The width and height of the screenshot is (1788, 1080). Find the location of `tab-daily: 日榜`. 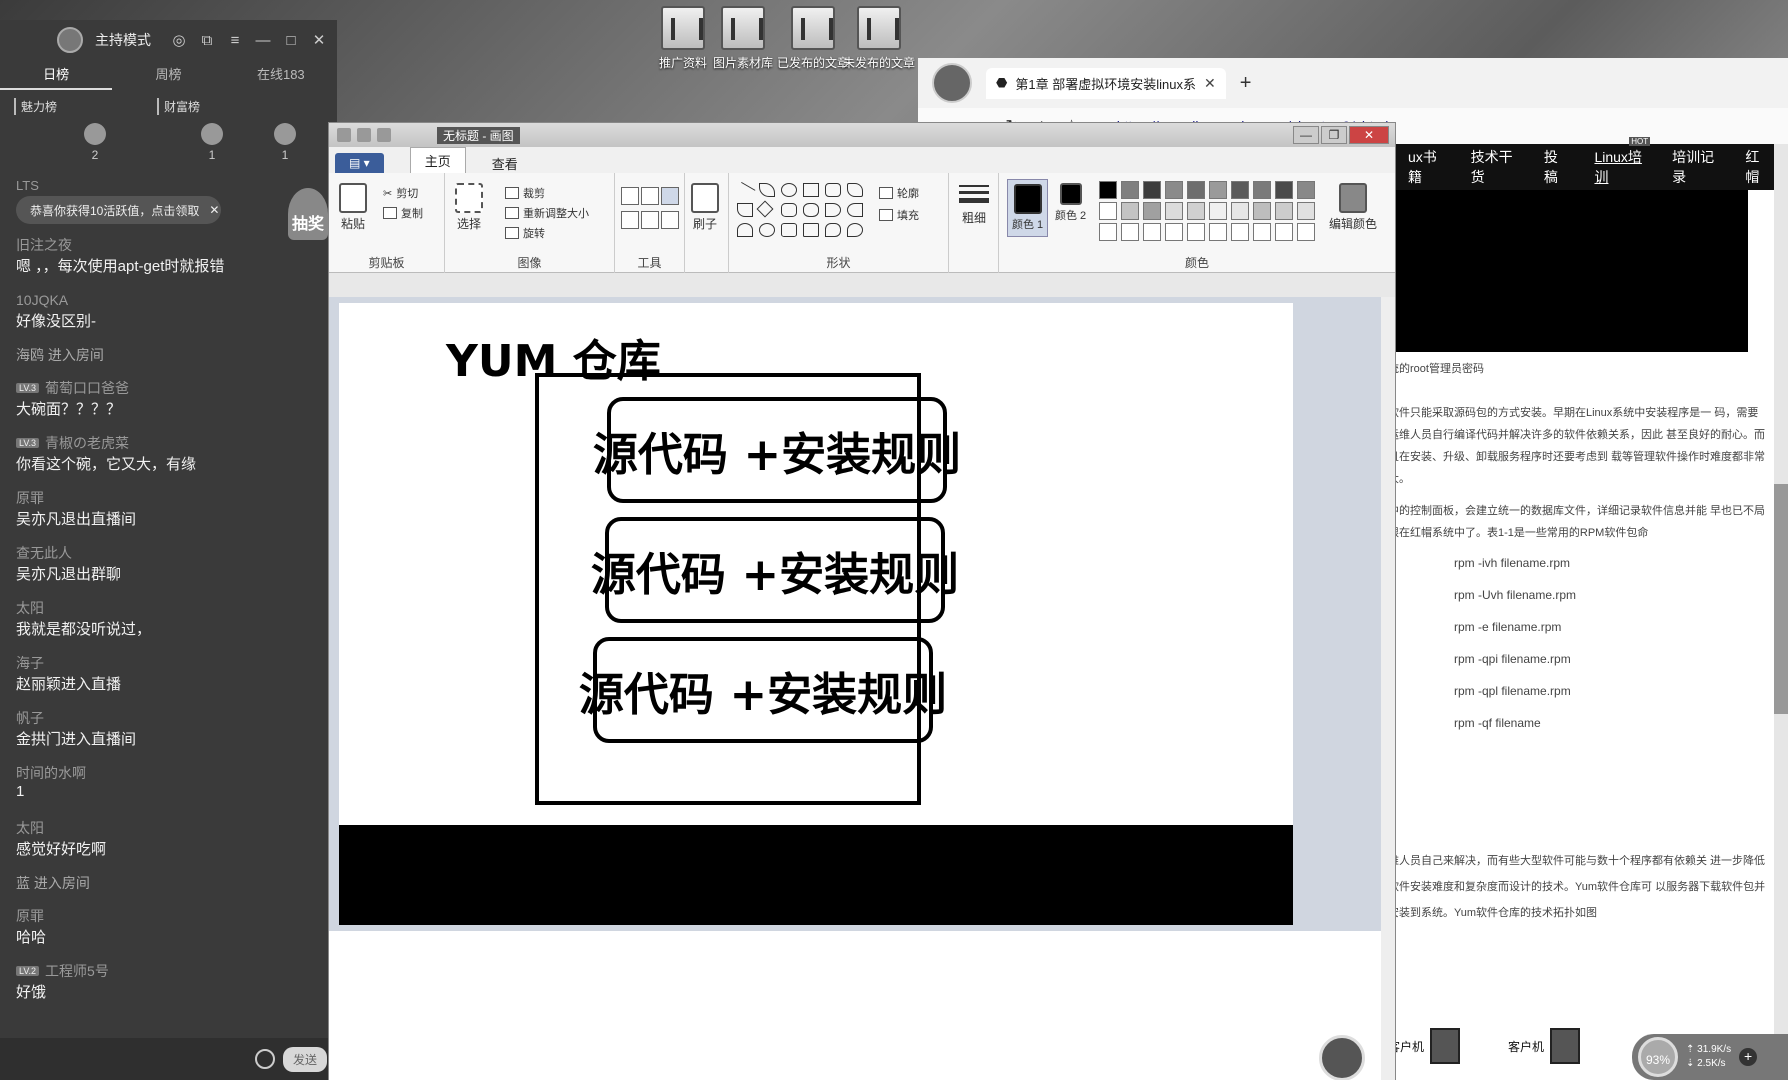

tab-daily: 日榜 is located at coordinates (56, 75).